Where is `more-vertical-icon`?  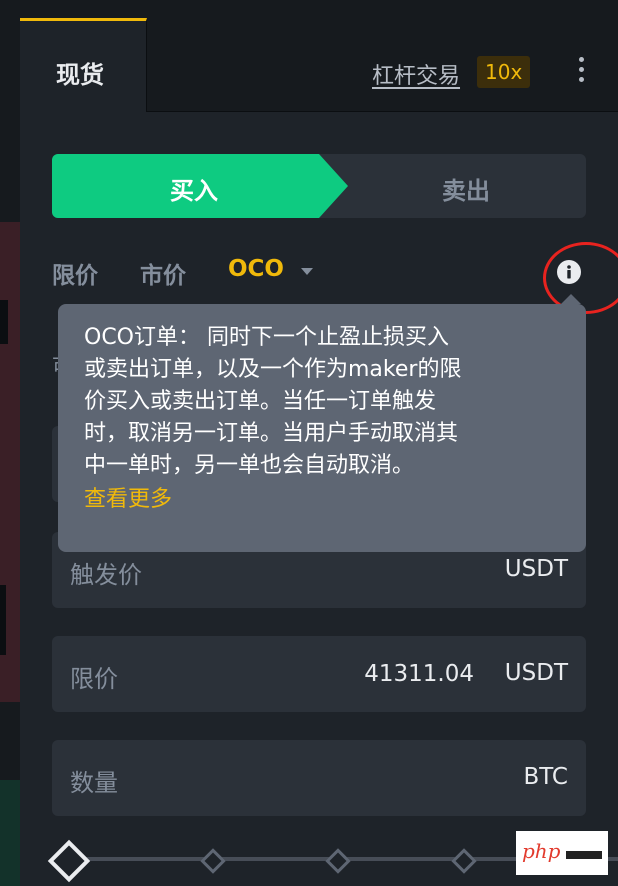
more-vertical-icon is located at coordinates (581, 71).